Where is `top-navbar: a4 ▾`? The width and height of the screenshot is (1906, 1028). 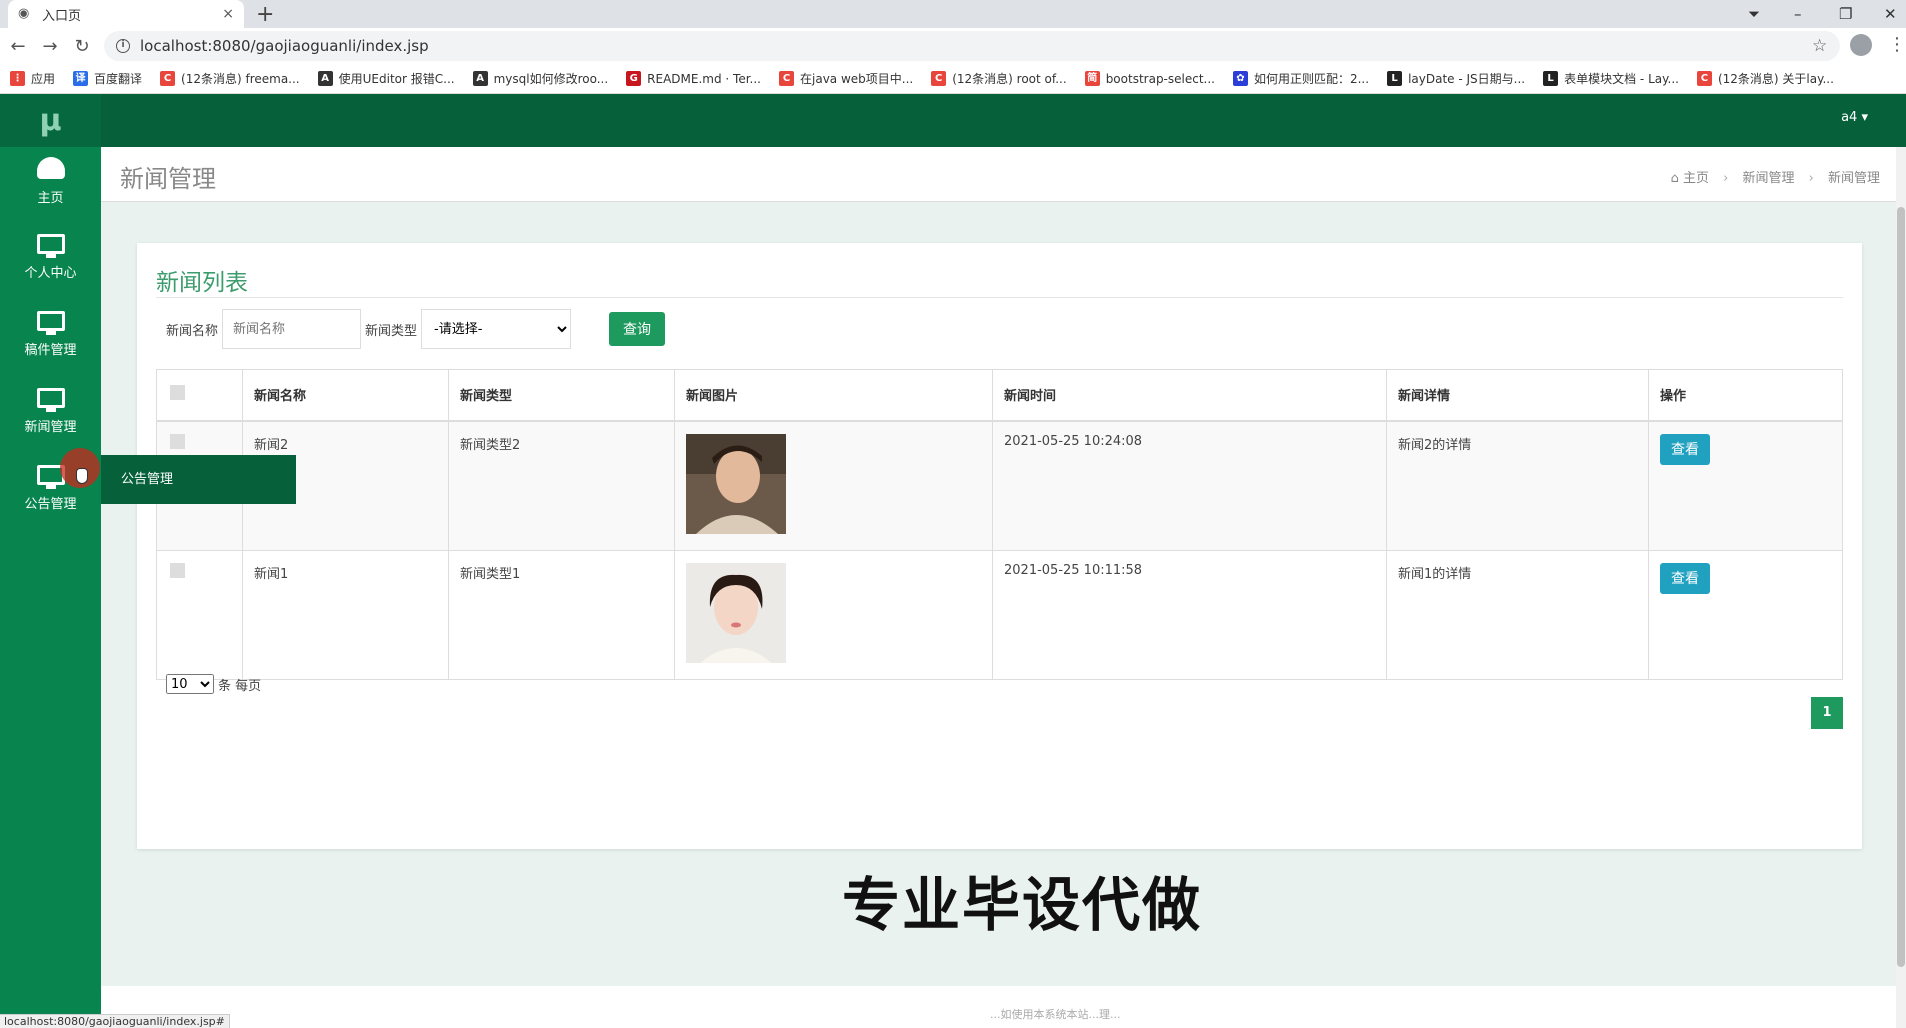 top-navbar: a4 ▾ is located at coordinates (1003, 120).